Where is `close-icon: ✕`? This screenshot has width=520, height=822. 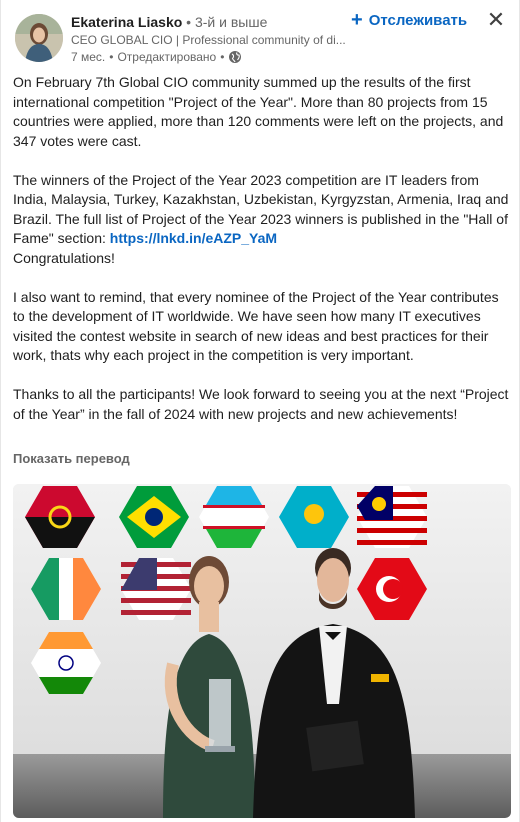
close-icon: ✕ is located at coordinates (496, 20).